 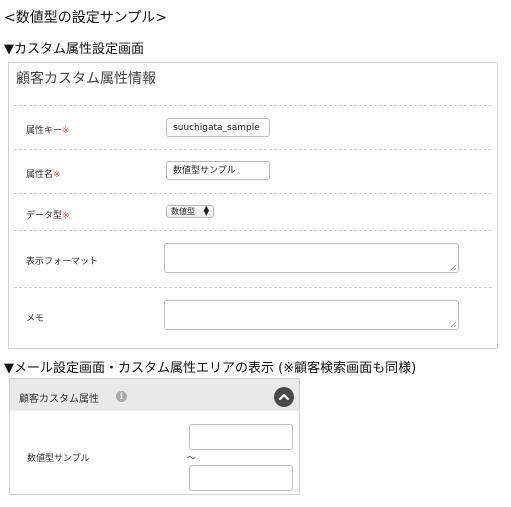 I want to click on memo-label: メモ, so click(x=35, y=319).